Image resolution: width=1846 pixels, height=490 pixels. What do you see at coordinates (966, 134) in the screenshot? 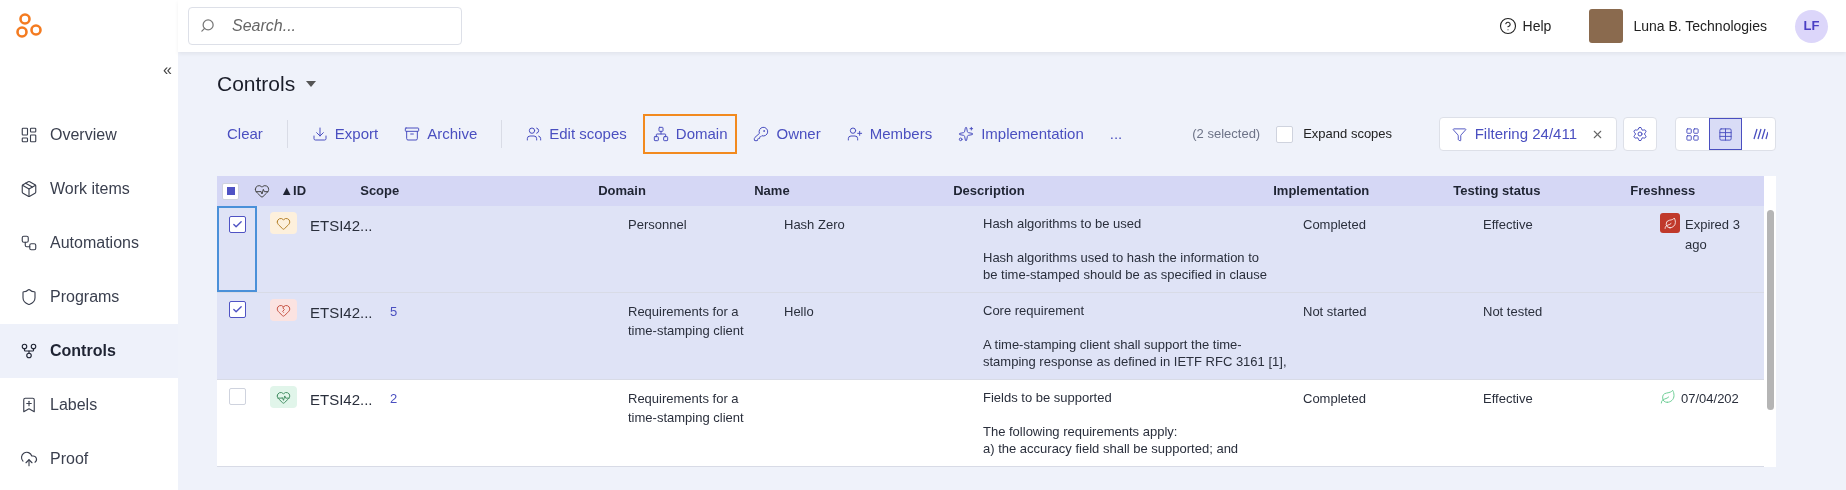
I see `sparkle-icon` at bounding box center [966, 134].